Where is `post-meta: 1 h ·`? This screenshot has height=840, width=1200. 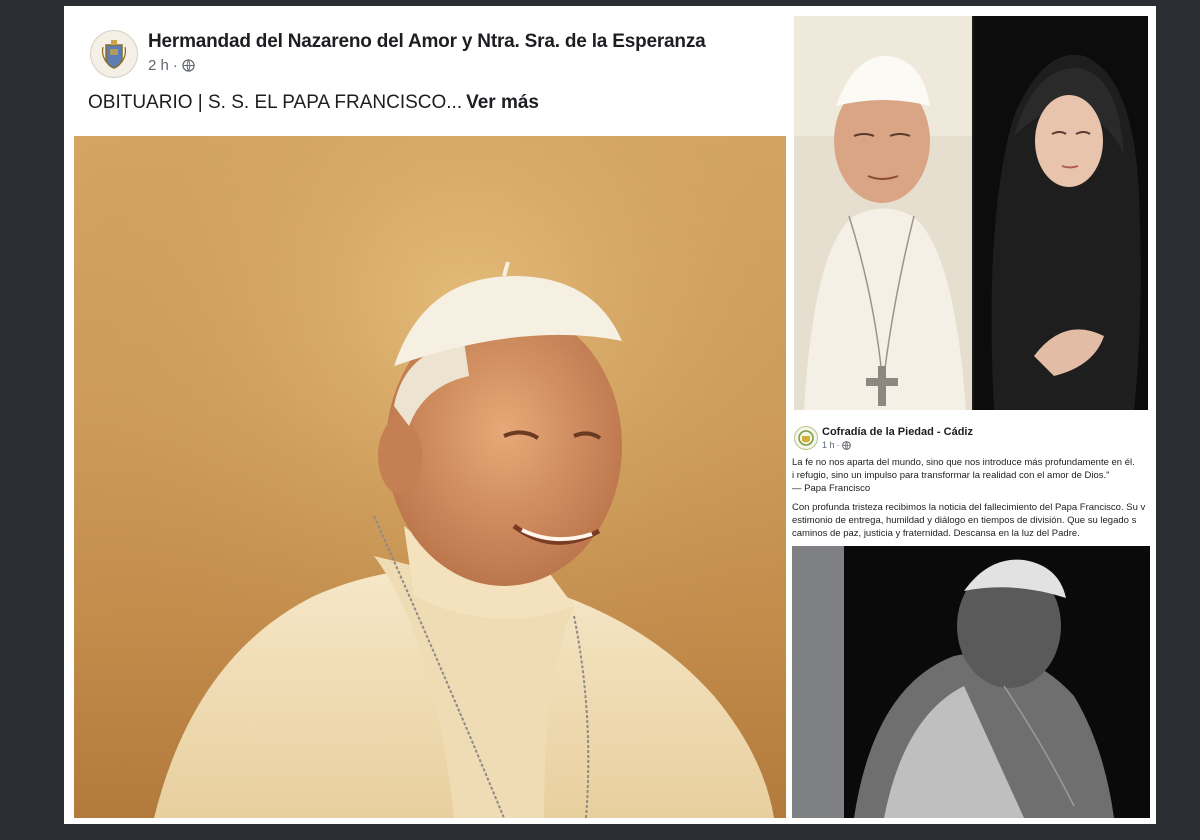
post-meta: 1 h · is located at coordinates (836, 445).